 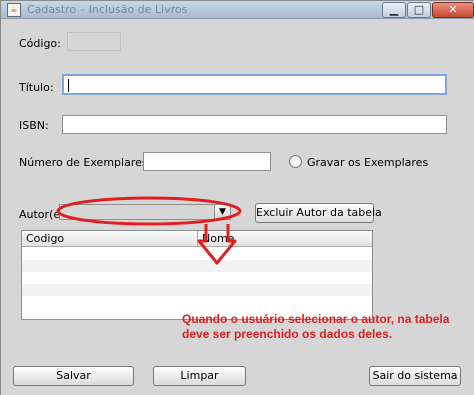 I want to click on red-highlight-ellipse, so click(x=149, y=211).